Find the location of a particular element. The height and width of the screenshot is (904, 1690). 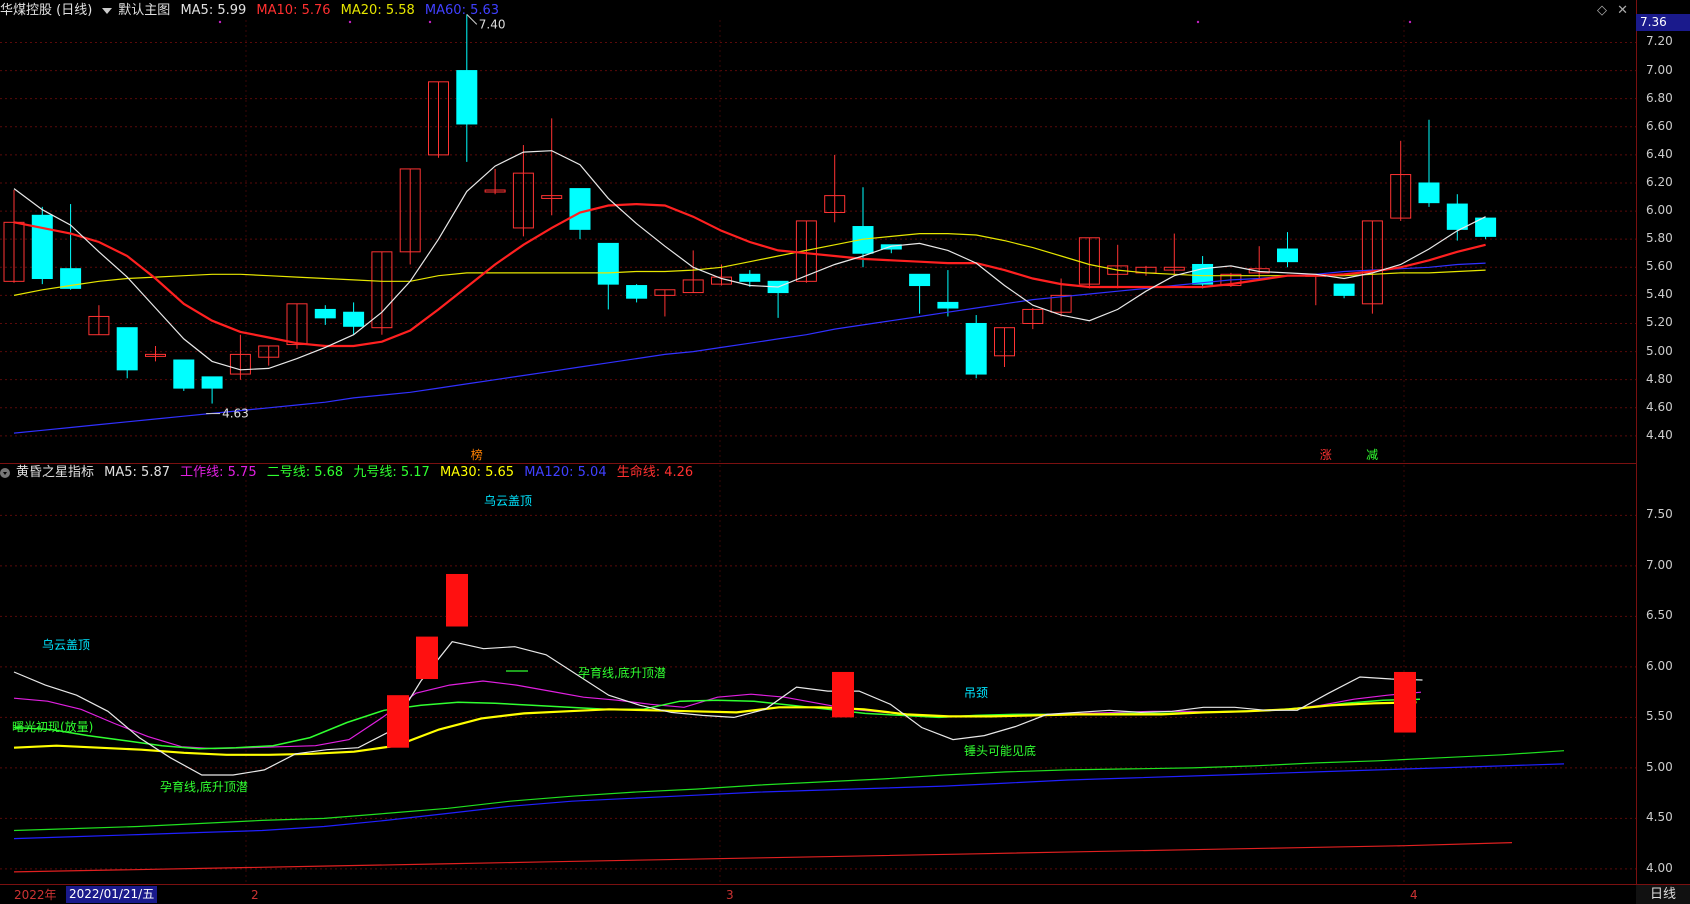

month-label-4: 4 is located at coordinates (1414, 895).